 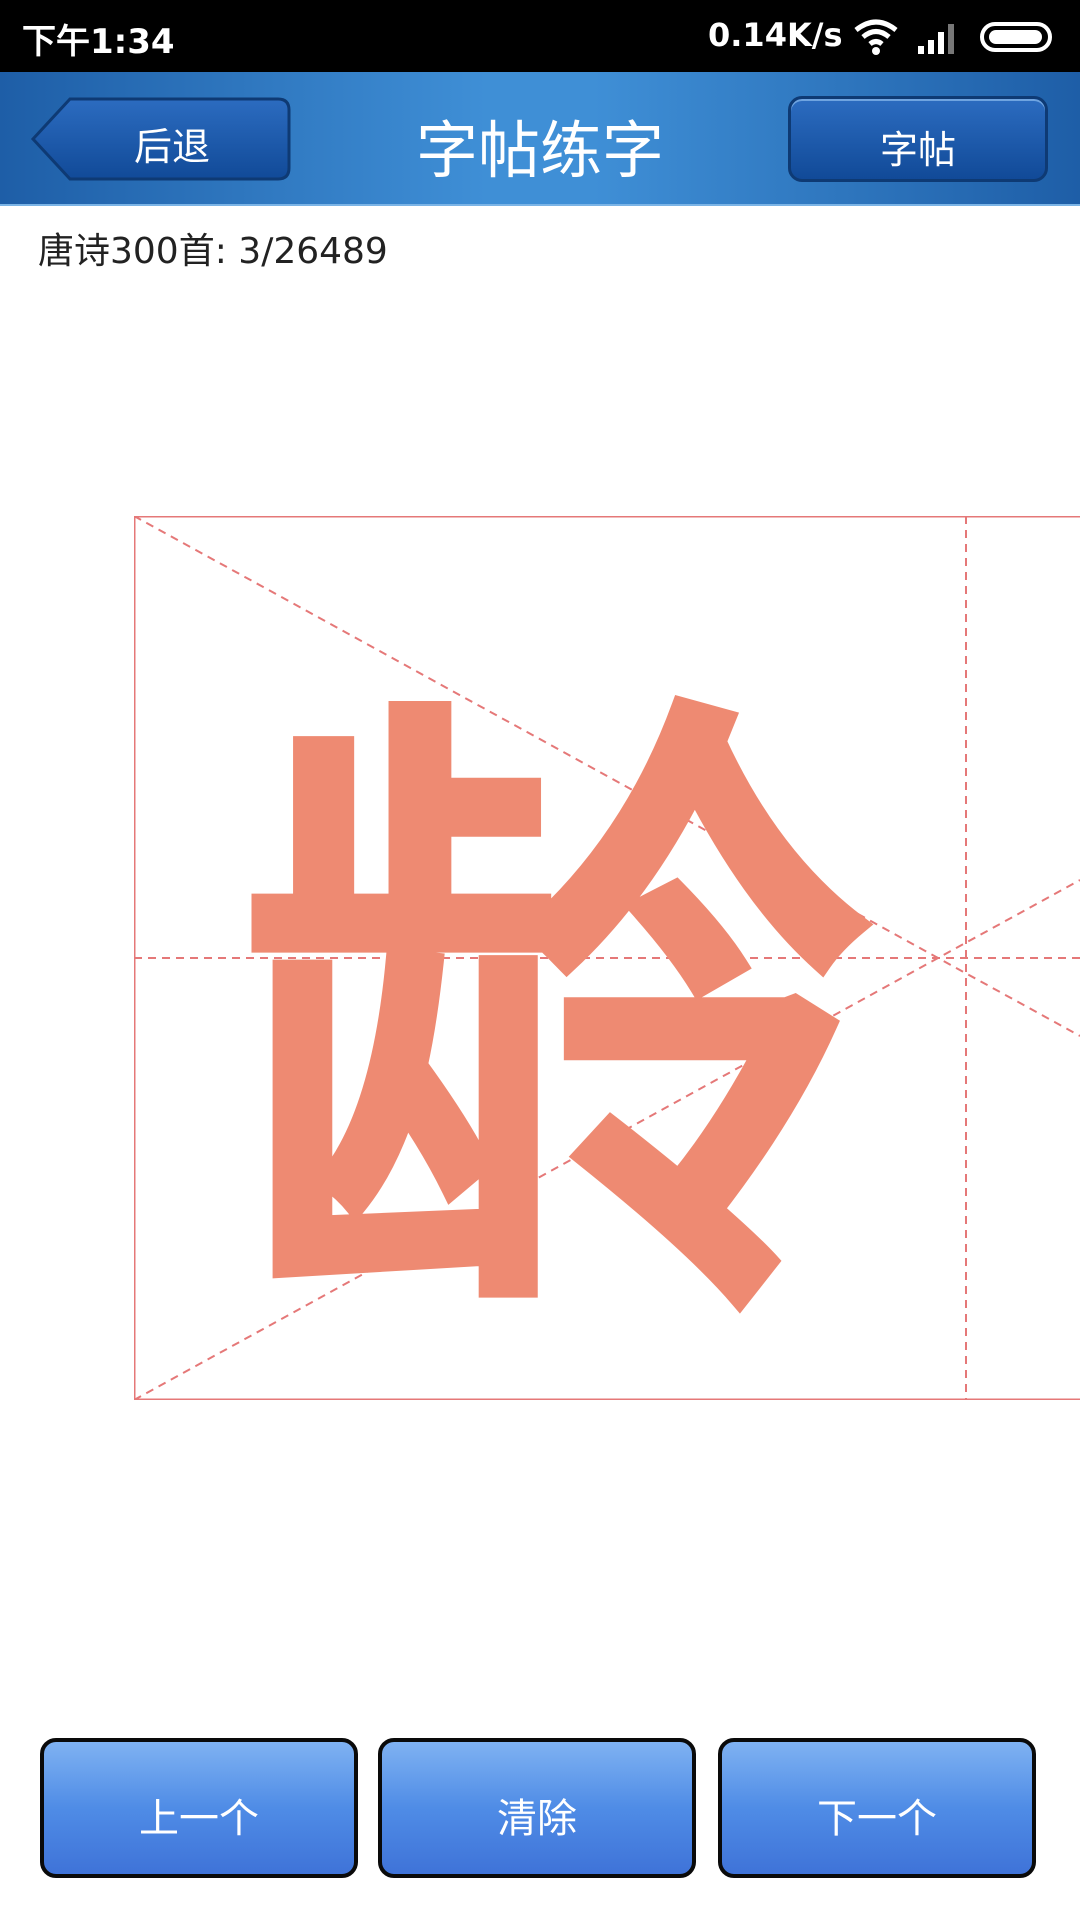 What do you see at coordinates (213, 251) in the screenshot?
I see `progress-text: 唐诗300首: 3/26489` at bounding box center [213, 251].